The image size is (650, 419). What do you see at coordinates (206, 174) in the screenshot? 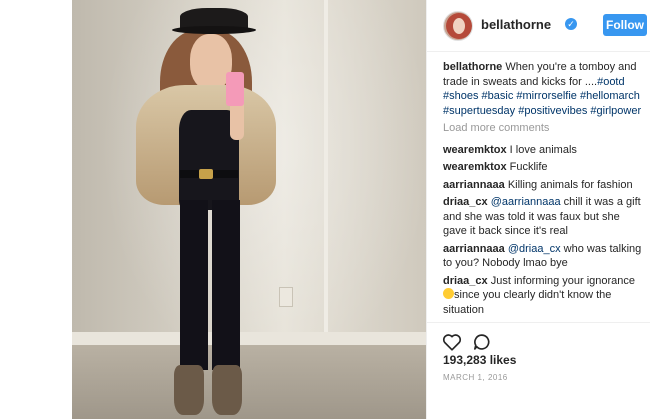
I see `photo-belt-buckle` at bounding box center [206, 174].